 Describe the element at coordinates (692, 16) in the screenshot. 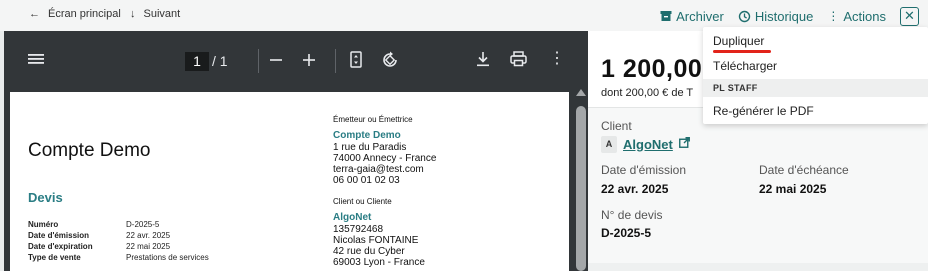

I see `archive-button: Archiver` at that location.